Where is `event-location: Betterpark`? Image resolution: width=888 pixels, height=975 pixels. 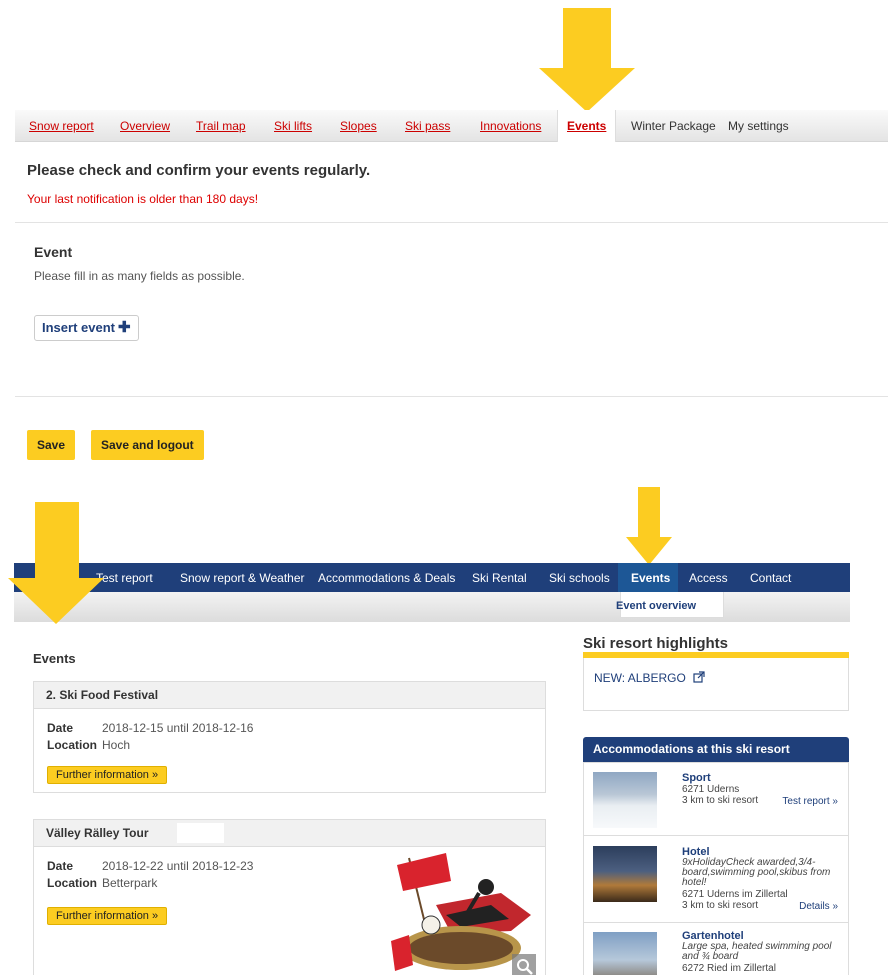 event-location: Betterpark is located at coordinates (130, 883).